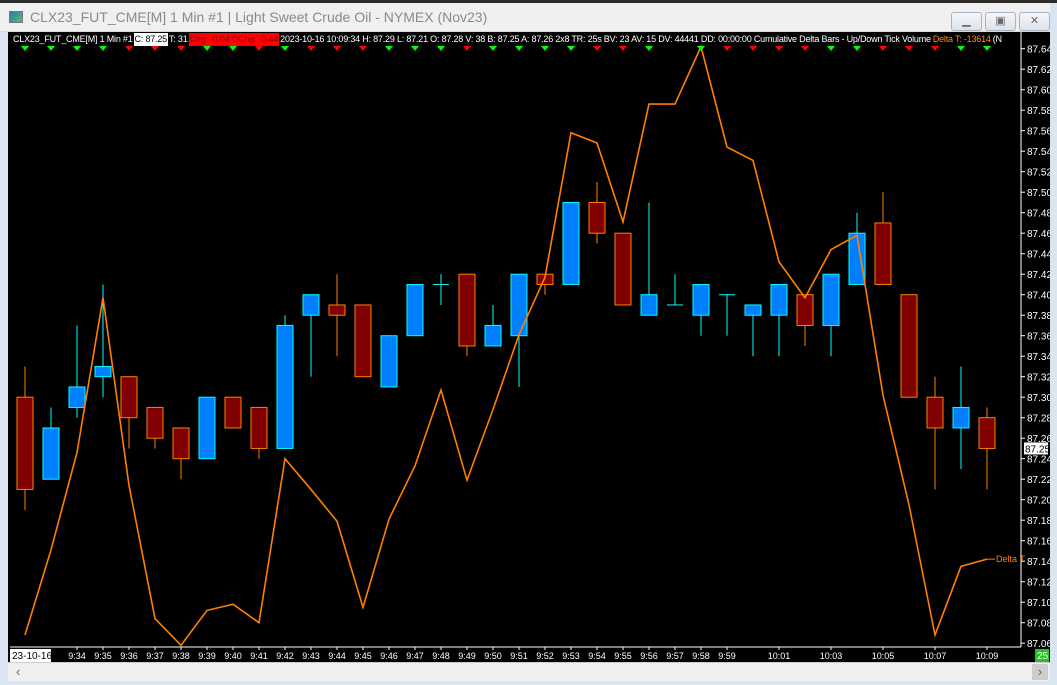 The width and height of the screenshot is (1057, 685). What do you see at coordinates (1038, 419) in the screenshot?
I see `price-tick-label: 87.28` at bounding box center [1038, 419].